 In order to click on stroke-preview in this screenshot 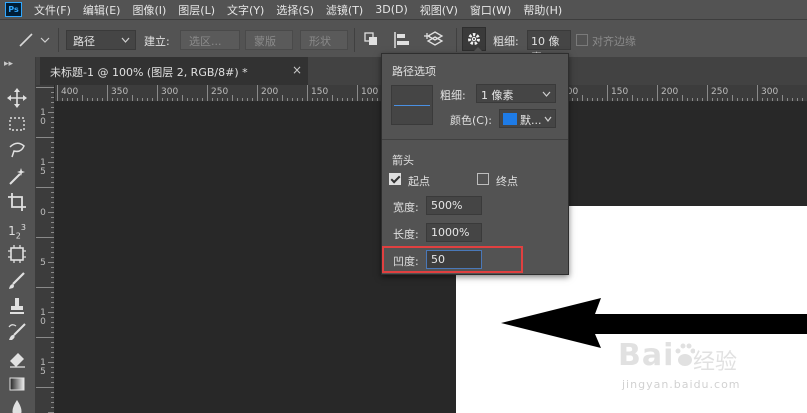, I will do `click(412, 105)`.